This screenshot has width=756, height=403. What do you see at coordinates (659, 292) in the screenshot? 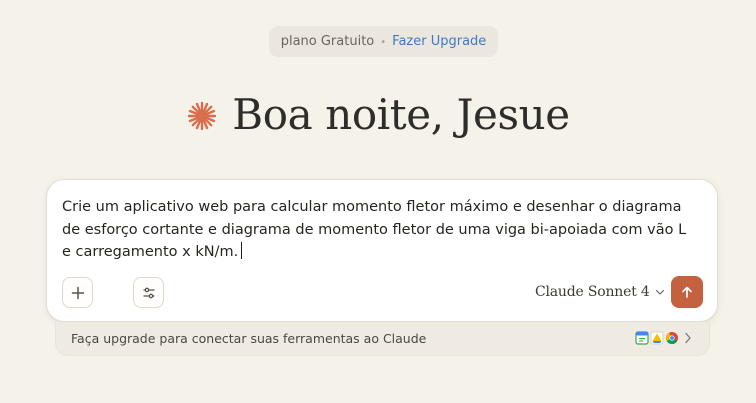
I see `chevron-down-icon` at bounding box center [659, 292].